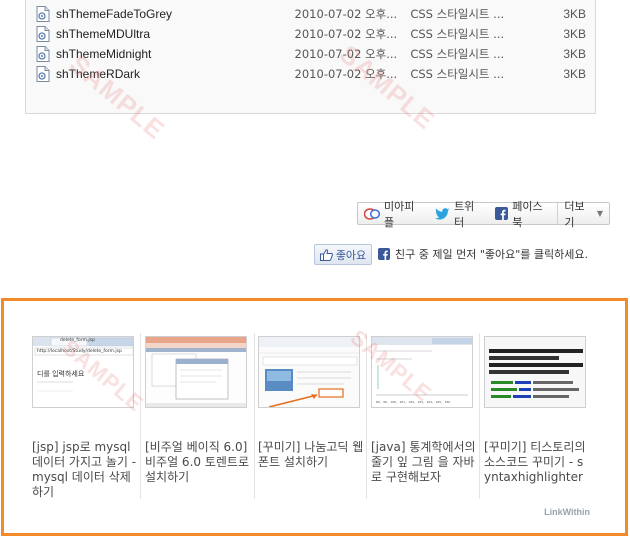 The height and width of the screenshot is (538, 630). I want to click on share-bar: 미아피플 트위터 페이스북 더보기 ▼, so click(483, 214).